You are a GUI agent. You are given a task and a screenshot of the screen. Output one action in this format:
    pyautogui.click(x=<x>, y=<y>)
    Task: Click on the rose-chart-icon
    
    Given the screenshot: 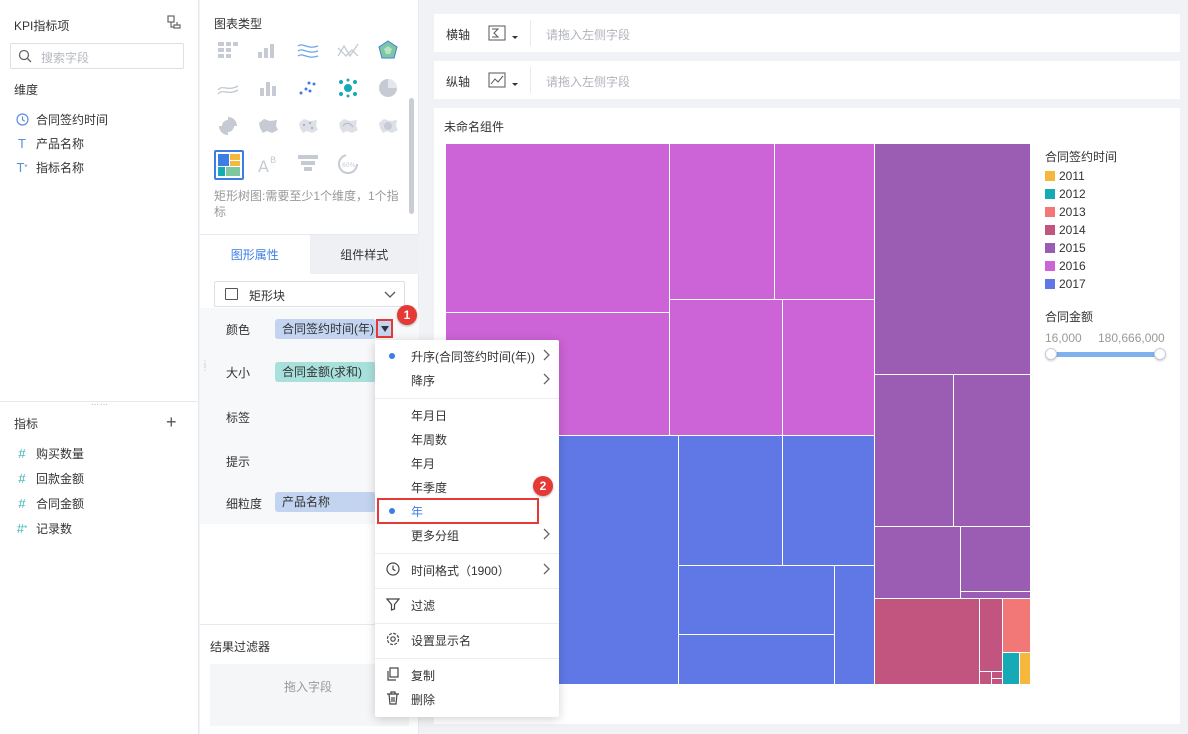 What is the action you would take?
    pyautogui.click(x=228, y=126)
    